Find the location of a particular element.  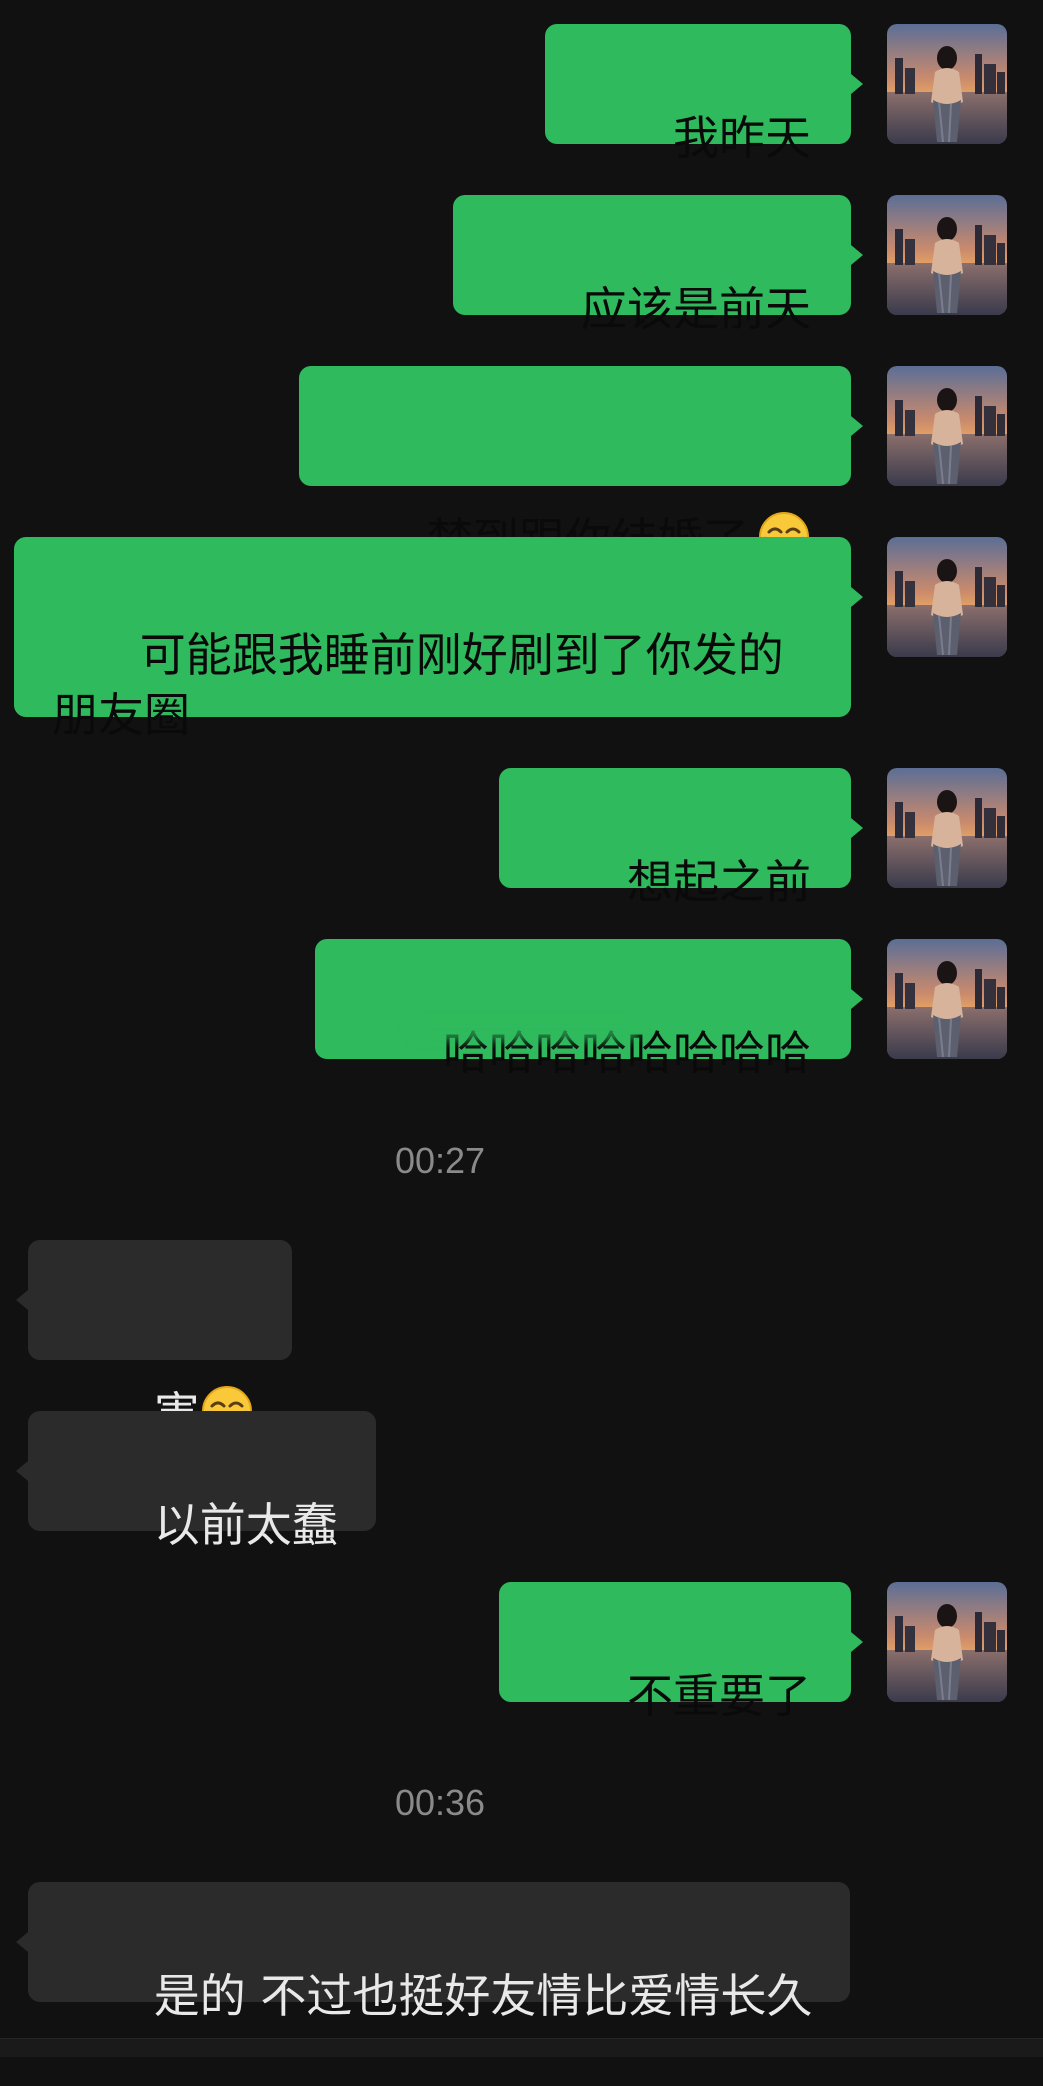

message-bubble-outgoing: 梦到跟你结婚了 is located at coordinates (575, 466).